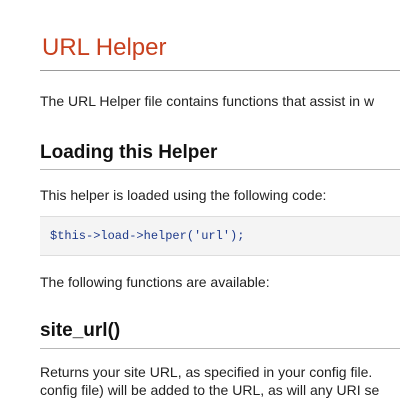  What do you see at coordinates (220, 348) in the screenshot?
I see `section-divider-site-url` at bounding box center [220, 348].